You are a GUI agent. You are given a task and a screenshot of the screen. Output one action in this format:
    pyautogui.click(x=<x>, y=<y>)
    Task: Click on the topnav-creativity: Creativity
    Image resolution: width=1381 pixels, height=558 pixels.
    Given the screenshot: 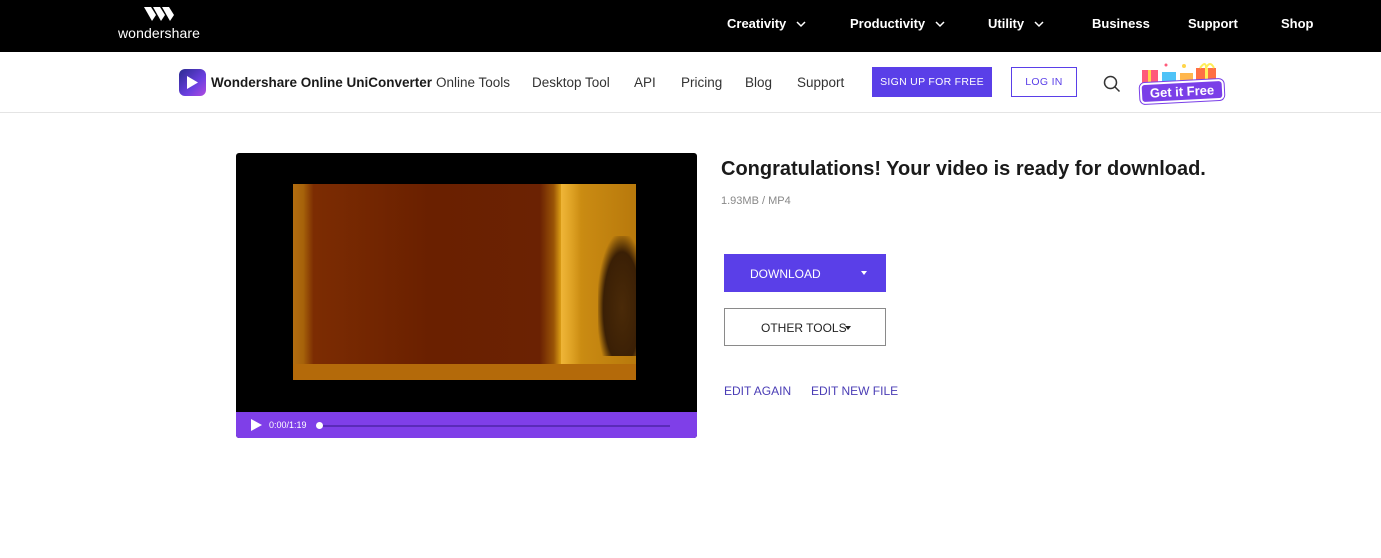 What is the action you would take?
    pyautogui.click(x=766, y=23)
    